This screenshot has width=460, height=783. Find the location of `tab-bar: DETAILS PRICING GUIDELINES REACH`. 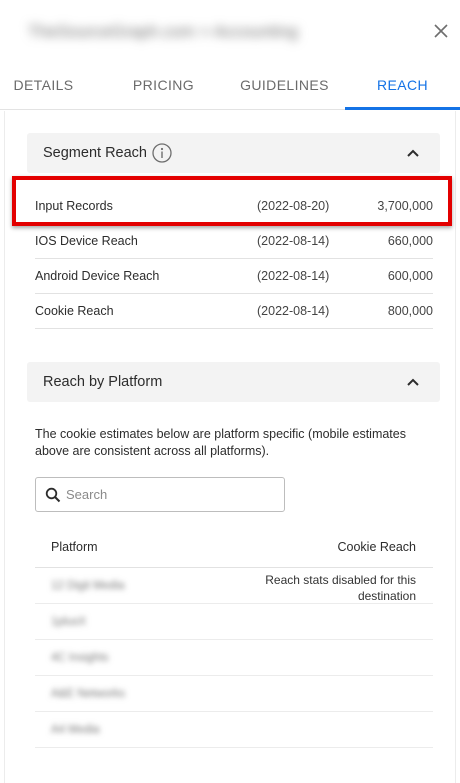

tab-bar: DETAILS PRICING GUIDELINES REACH is located at coordinates (230, 88).